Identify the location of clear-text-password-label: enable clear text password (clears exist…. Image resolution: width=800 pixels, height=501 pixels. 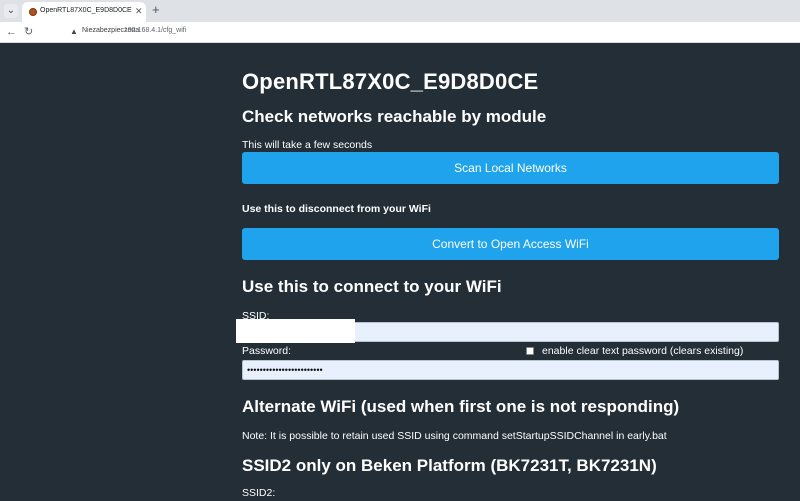
(643, 351).